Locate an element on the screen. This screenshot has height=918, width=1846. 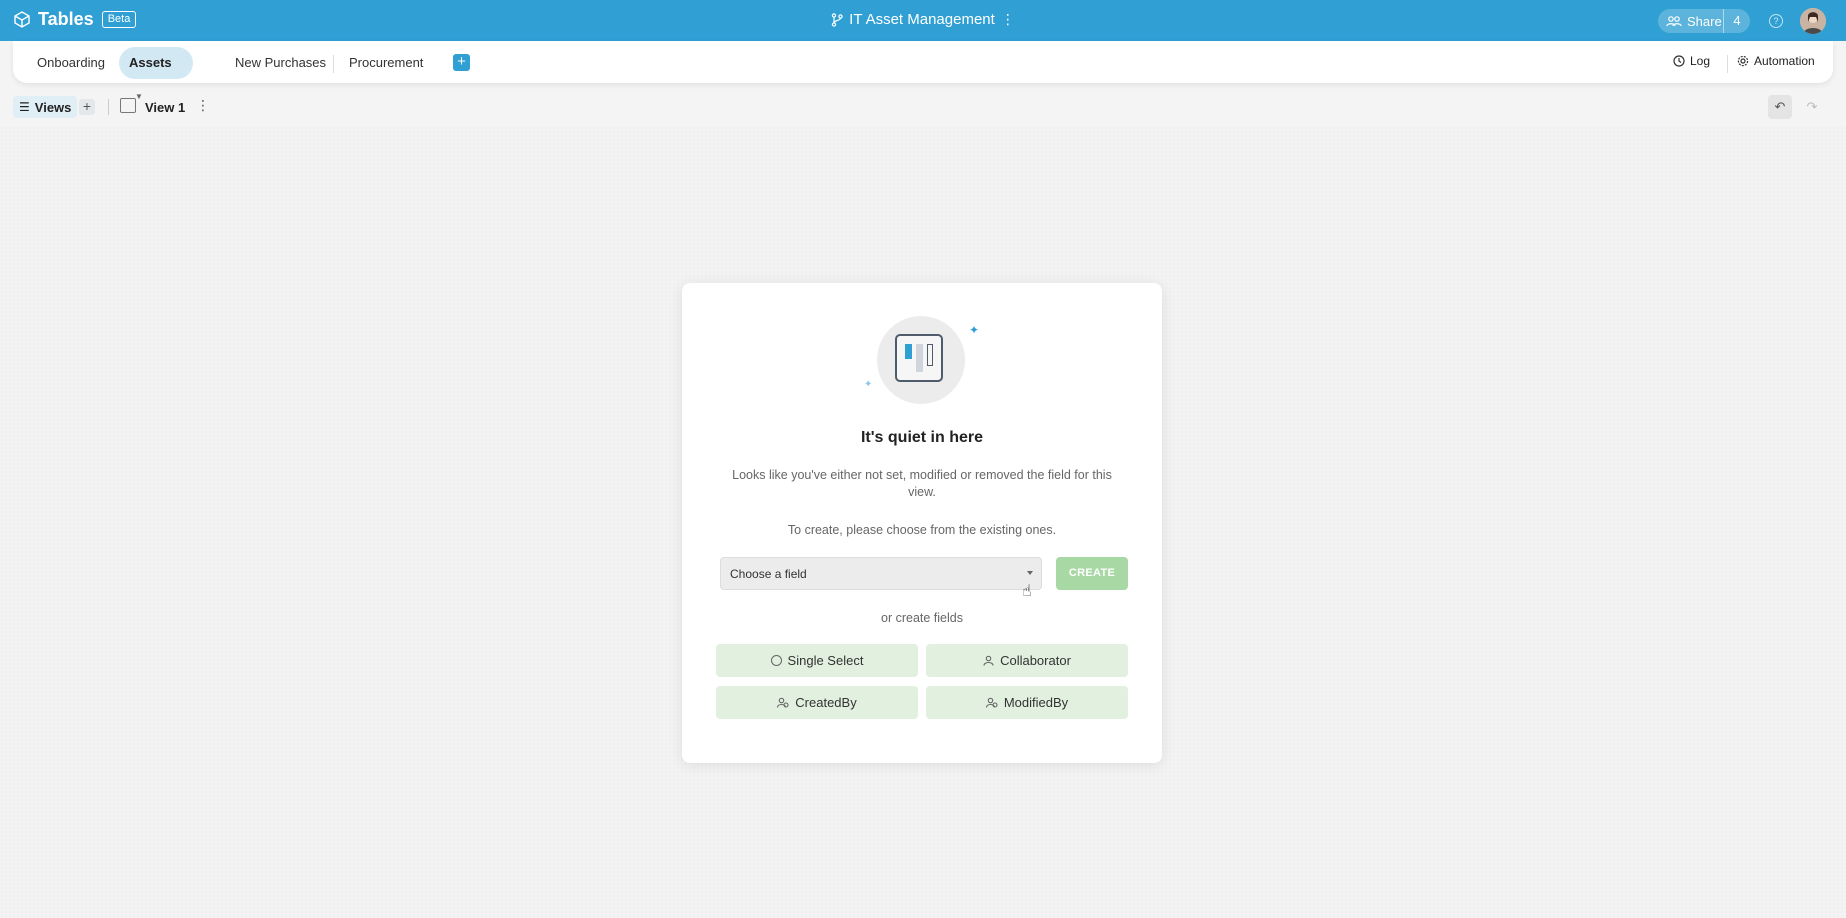
tab-label: Assets is located at coordinates (150, 62).